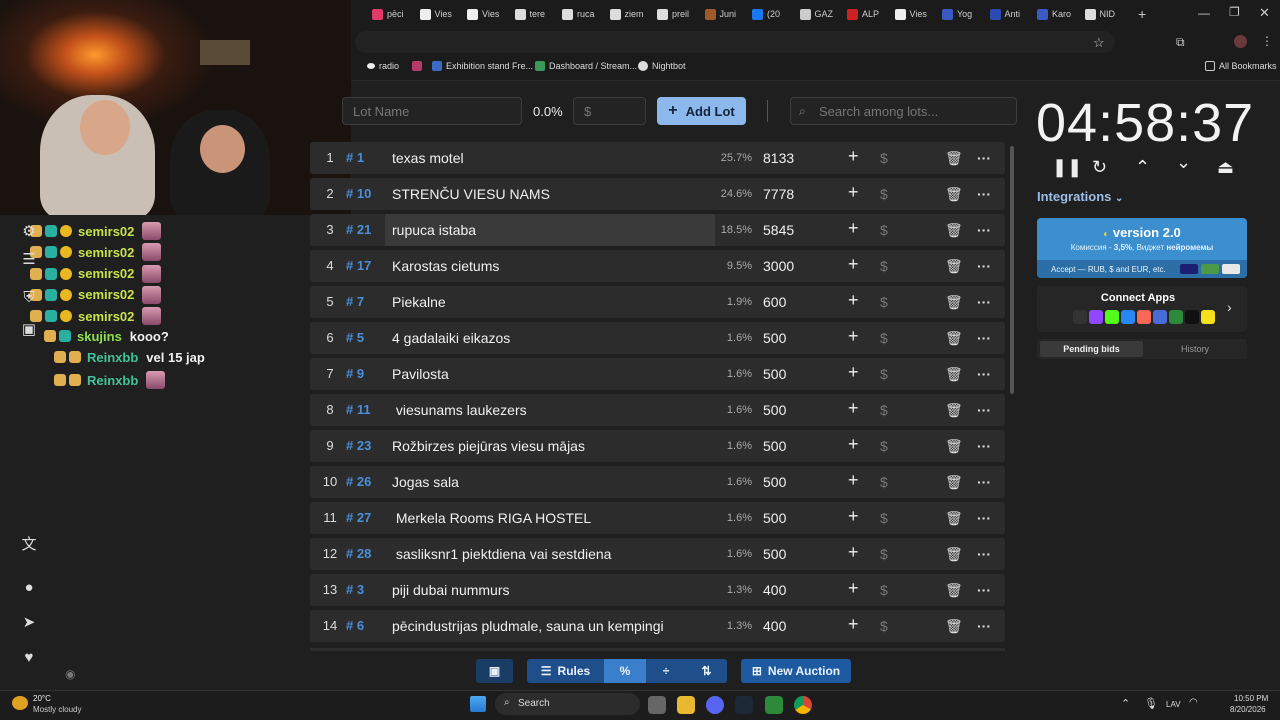 The image size is (1280, 720). What do you see at coordinates (774, 590) in the screenshot?
I see `lot-amount: 400` at bounding box center [774, 590].